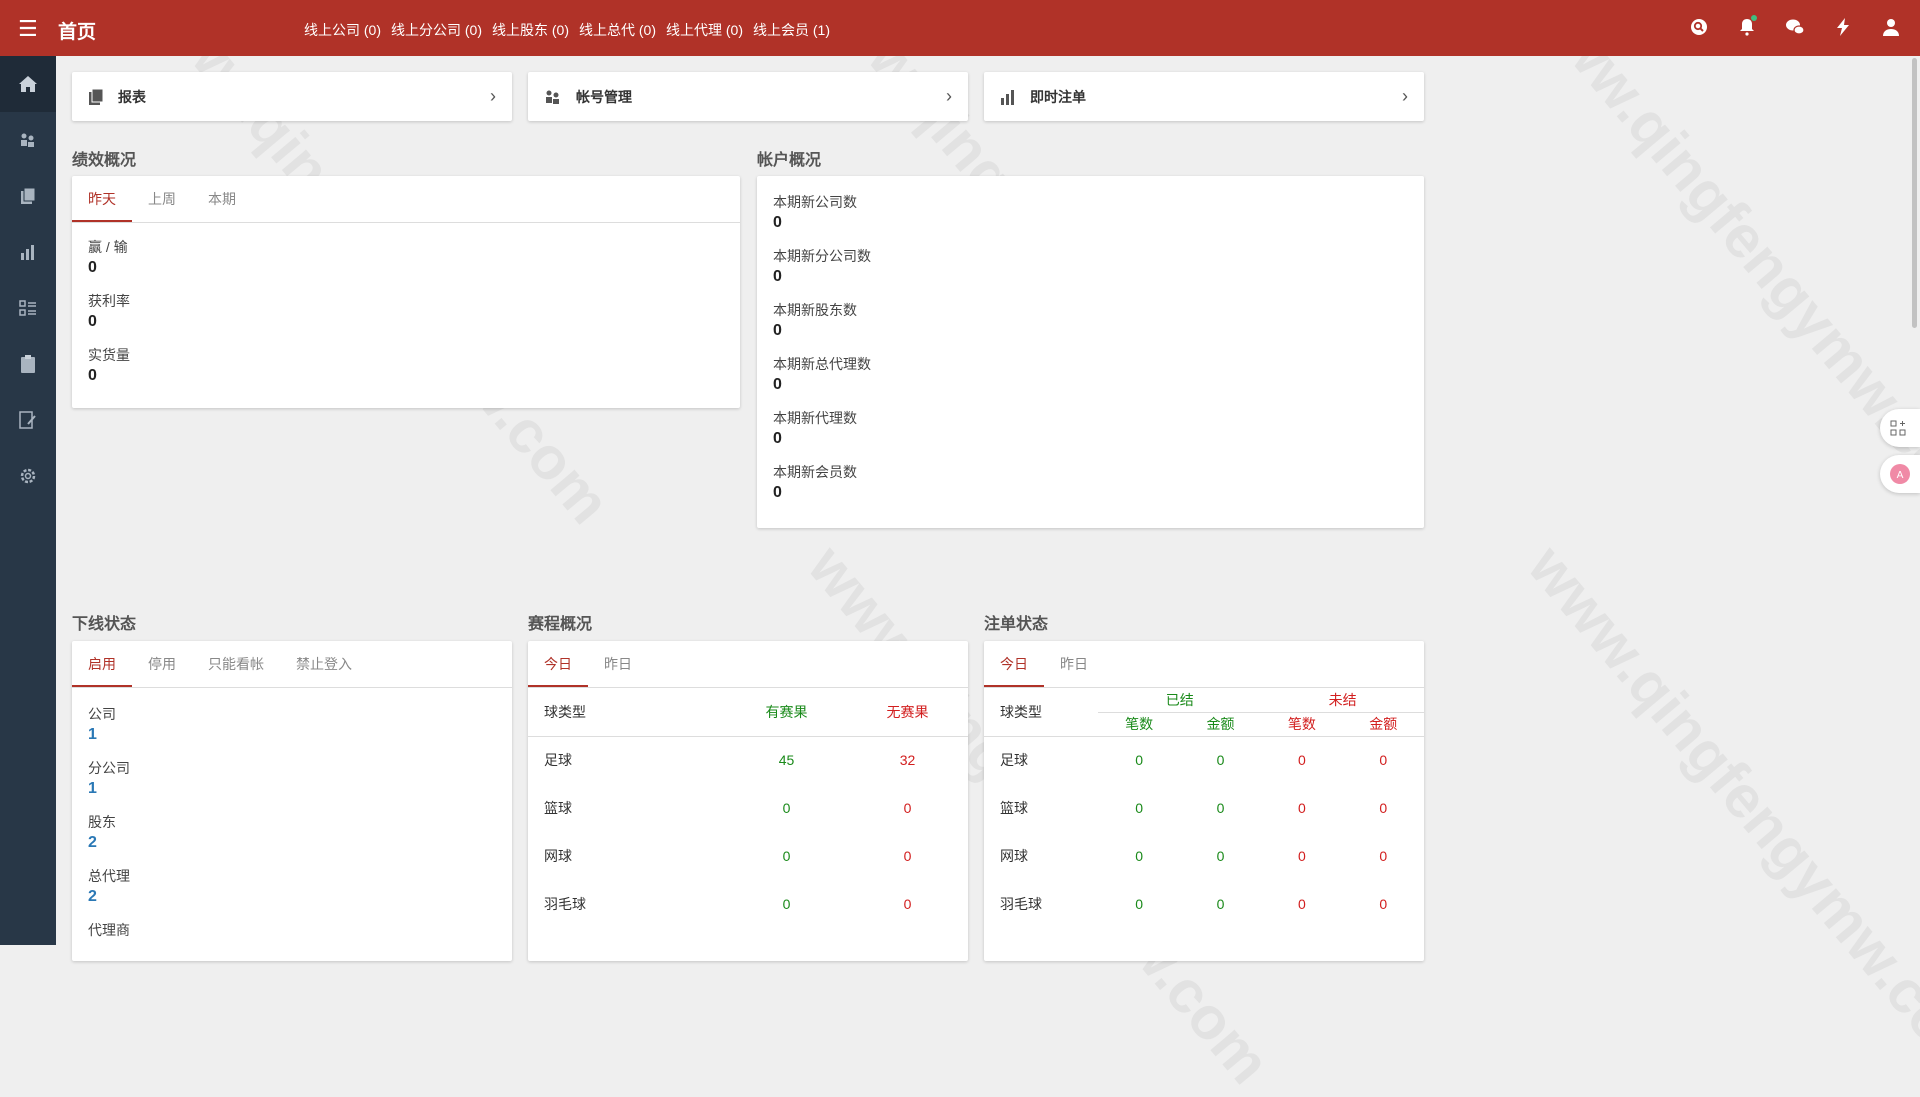 The height and width of the screenshot is (1097, 1920). Describe the element at coordinates (530, 30) in the screenshot. I see `online-stat: 线上股东 (0)` at that location.